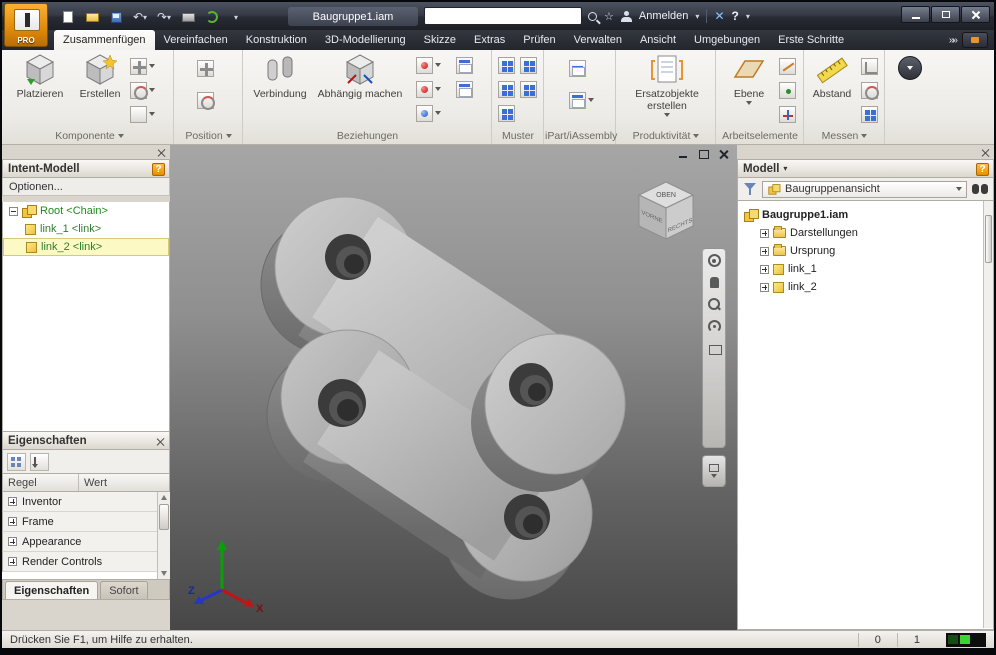 This screenshot has height=655, width=996. I want to click on display-options-button, so click(910, 68).